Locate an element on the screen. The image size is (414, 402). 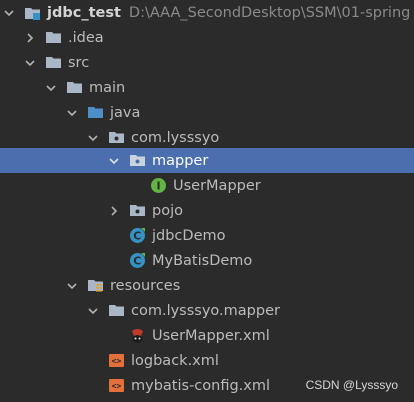
tree-item-usermapper-xml: UserMapper.xml is located at coordinates (207, 335).